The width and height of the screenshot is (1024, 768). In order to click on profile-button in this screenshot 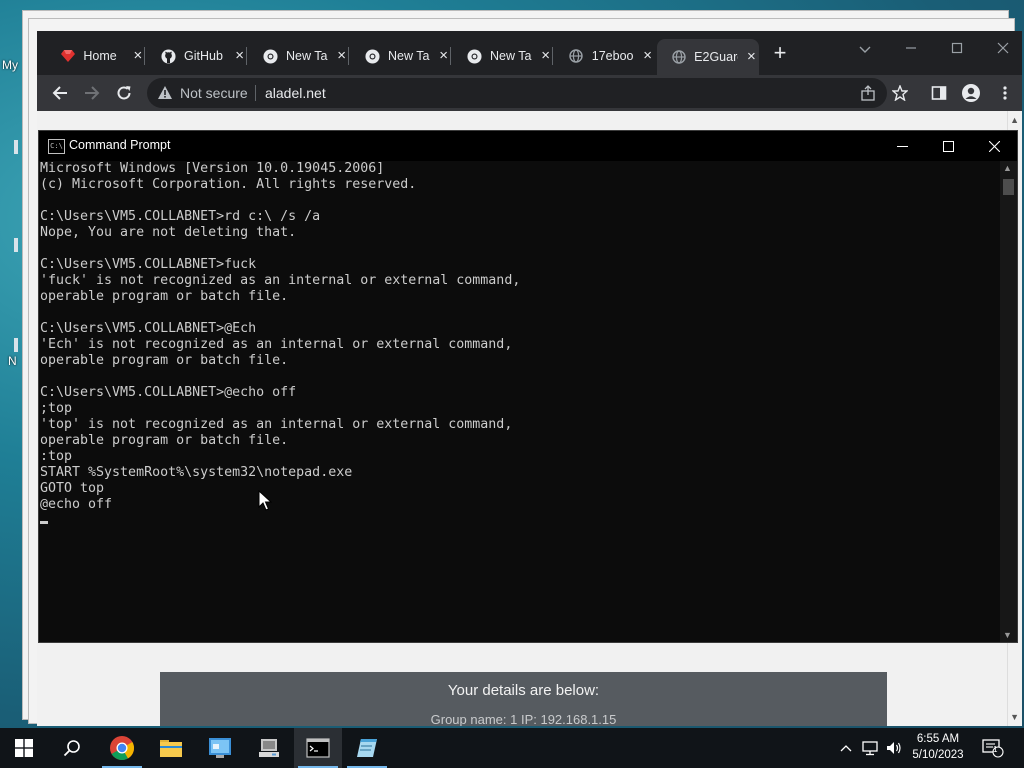, I will do `click(971, 93)`.